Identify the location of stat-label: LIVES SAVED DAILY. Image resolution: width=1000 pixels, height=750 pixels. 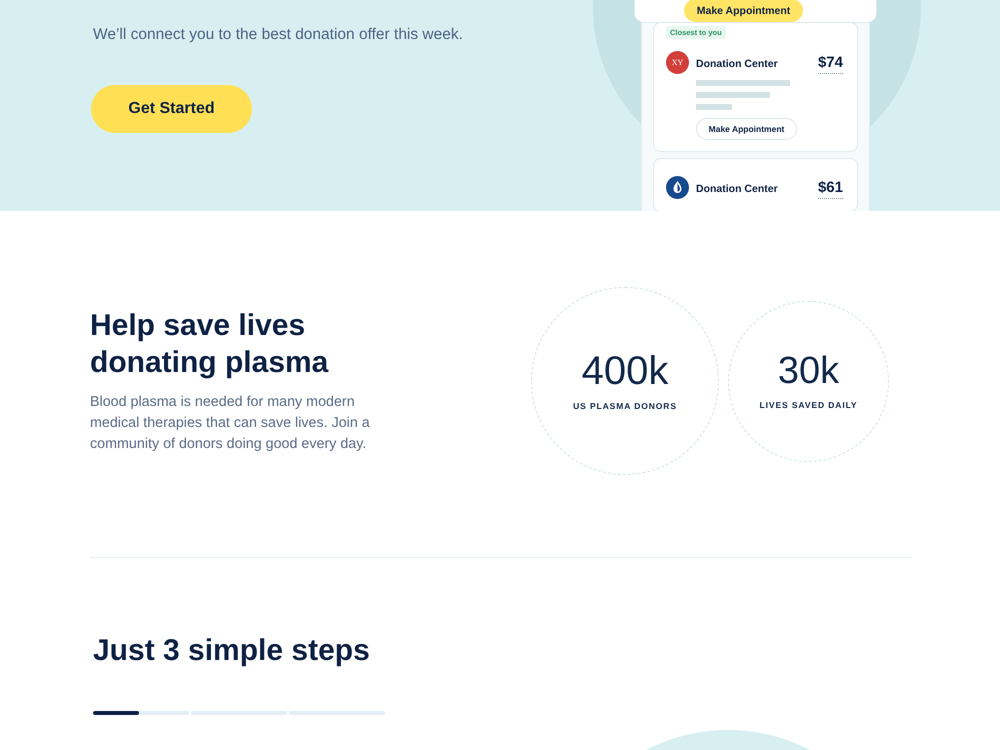
(809, 405).